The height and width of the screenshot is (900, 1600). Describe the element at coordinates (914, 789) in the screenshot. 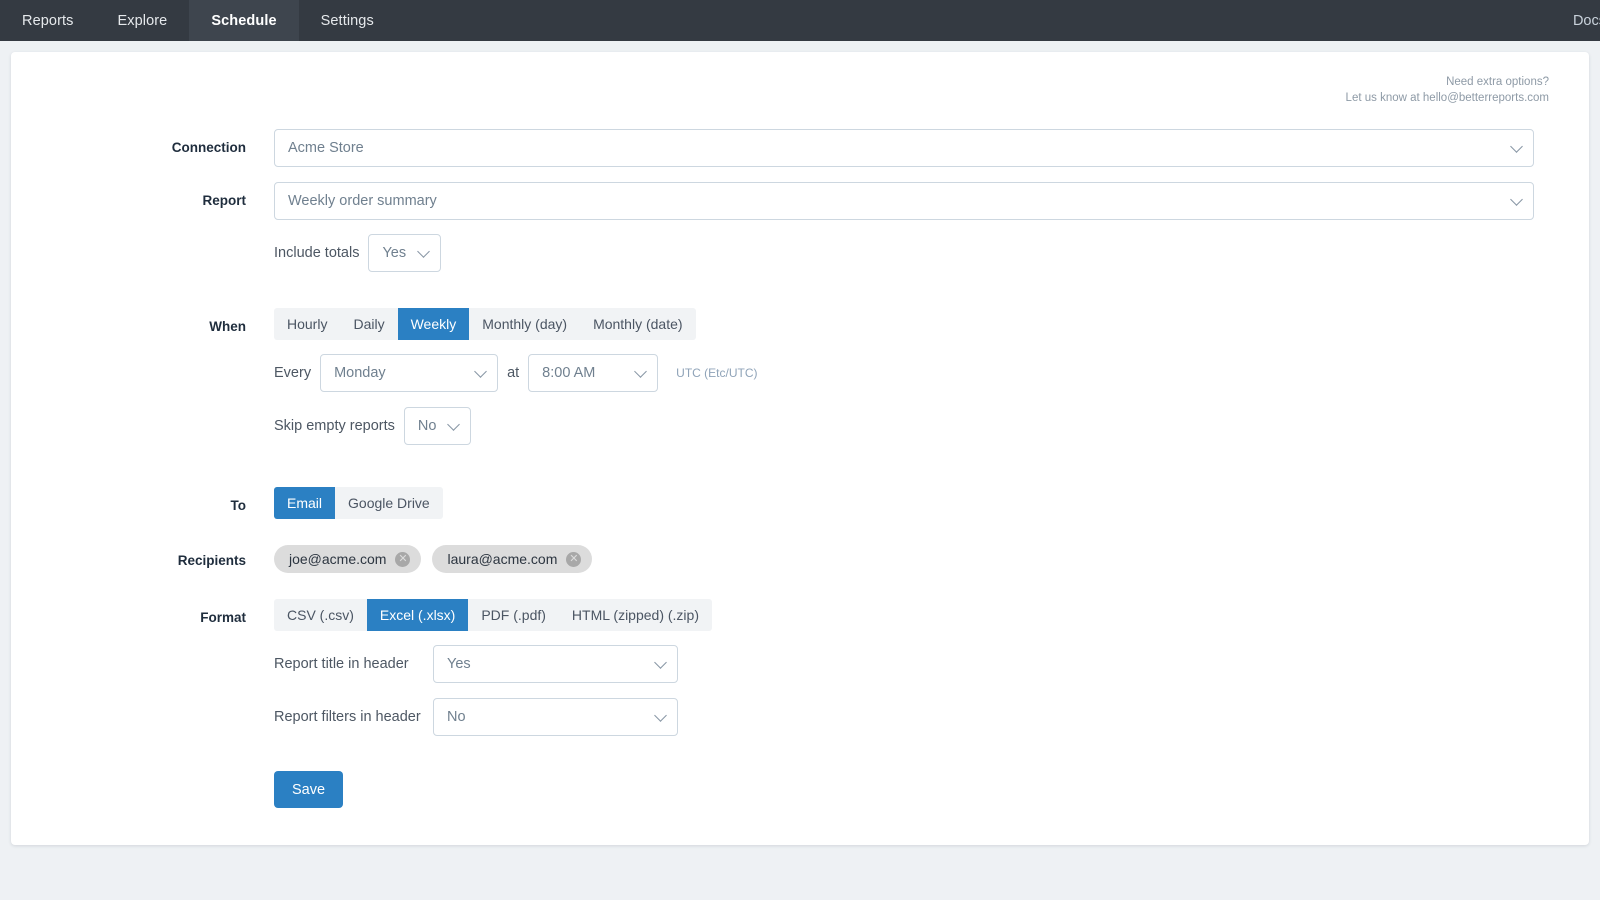

I see `save-row: Save` at that location.